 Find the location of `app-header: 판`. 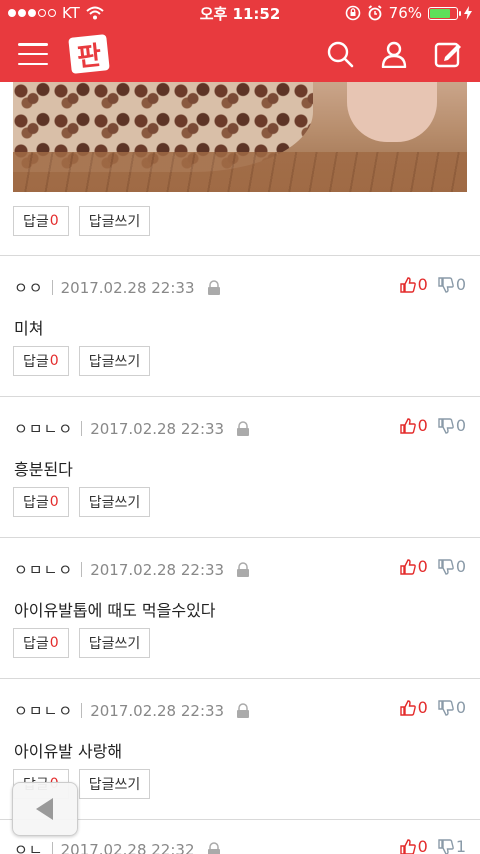

app-header: 판 is located at coordinates (240, 54).